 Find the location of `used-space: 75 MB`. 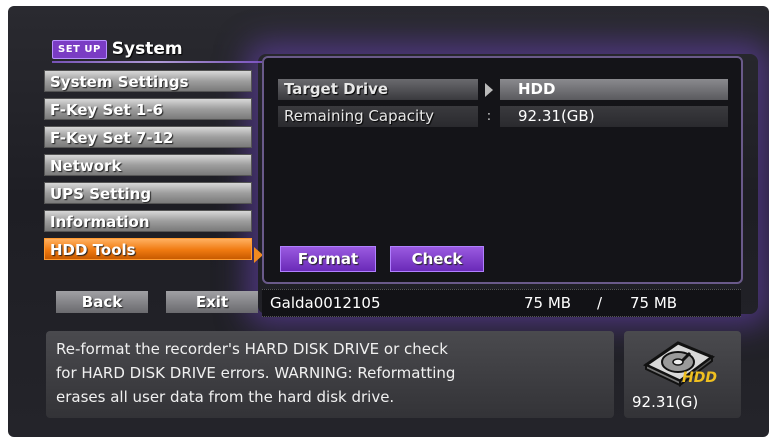

used-space: 75 MB is located at coordinates (548, 303).